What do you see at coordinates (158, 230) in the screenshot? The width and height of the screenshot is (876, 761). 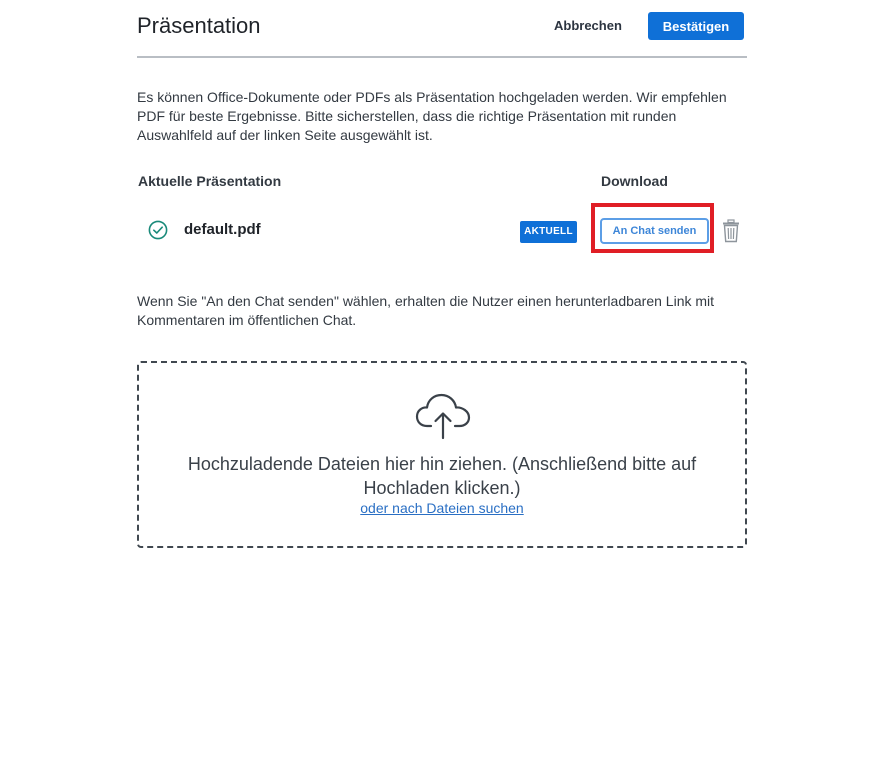 I see `check-circle-icon` at bounding box center [158, 230].